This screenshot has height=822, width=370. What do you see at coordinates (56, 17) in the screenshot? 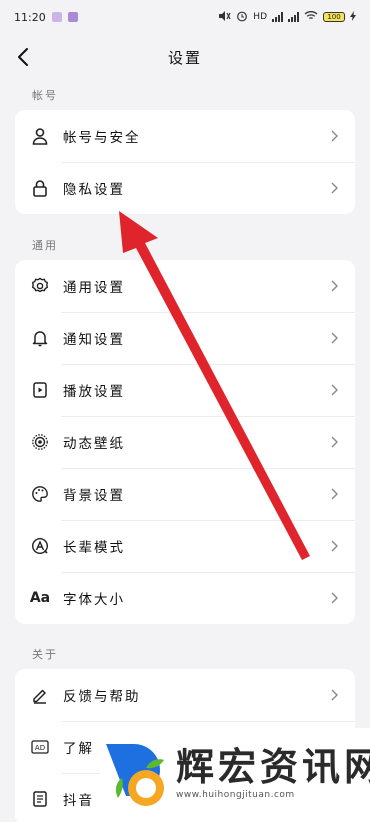
I see `notification-app-icon` at bounding box center [56, 17].